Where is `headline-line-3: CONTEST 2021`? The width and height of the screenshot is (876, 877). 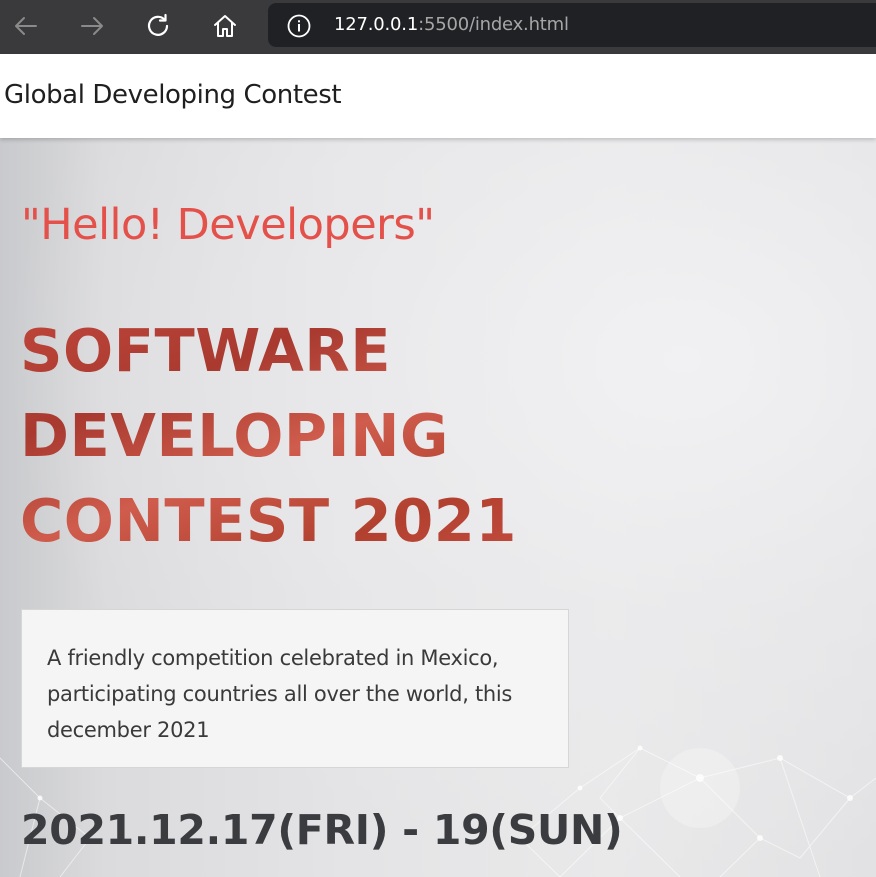
headline-line-3: CONTEST 2021 is located at coordinates (268, 520).